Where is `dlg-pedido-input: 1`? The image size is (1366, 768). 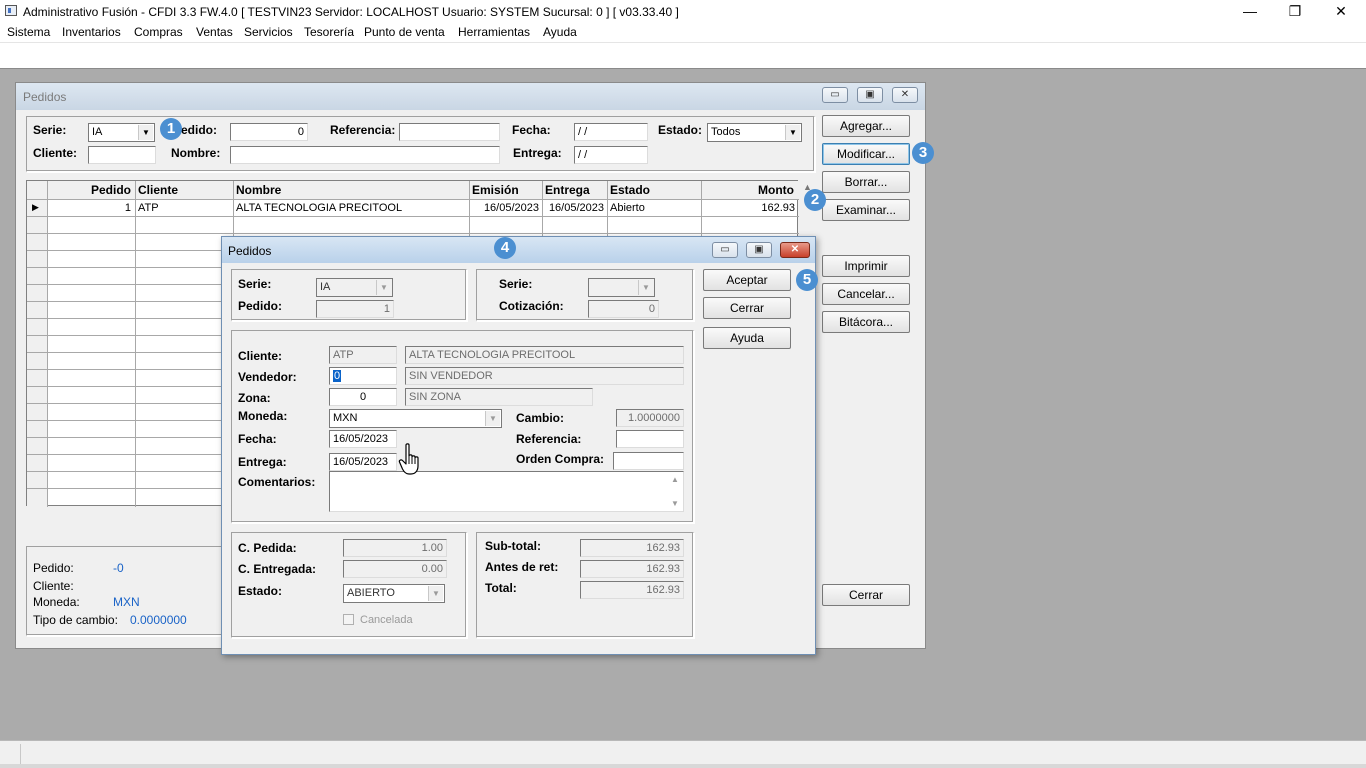
dlg-pedido-input: 1 is located at coordinates (355, 309).